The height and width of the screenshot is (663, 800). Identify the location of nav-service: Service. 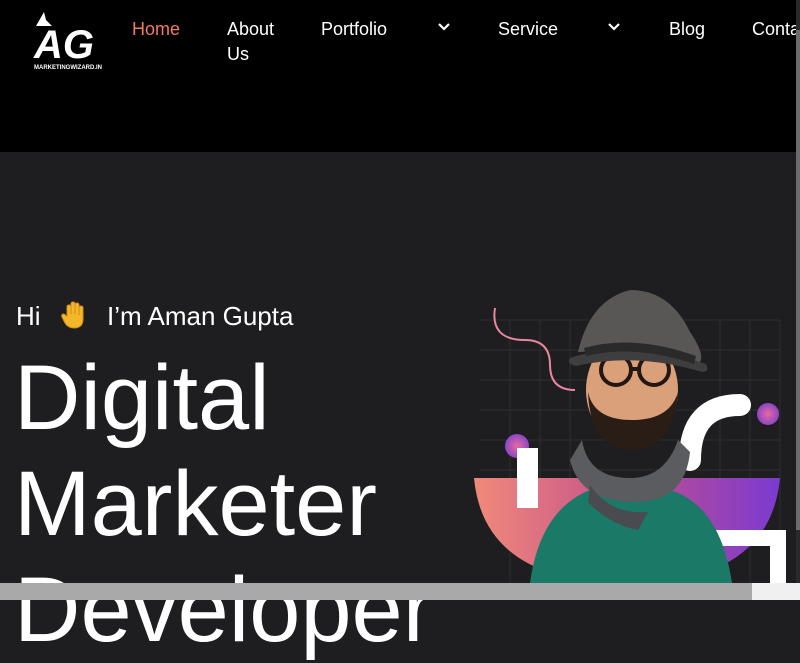
(528, 29).